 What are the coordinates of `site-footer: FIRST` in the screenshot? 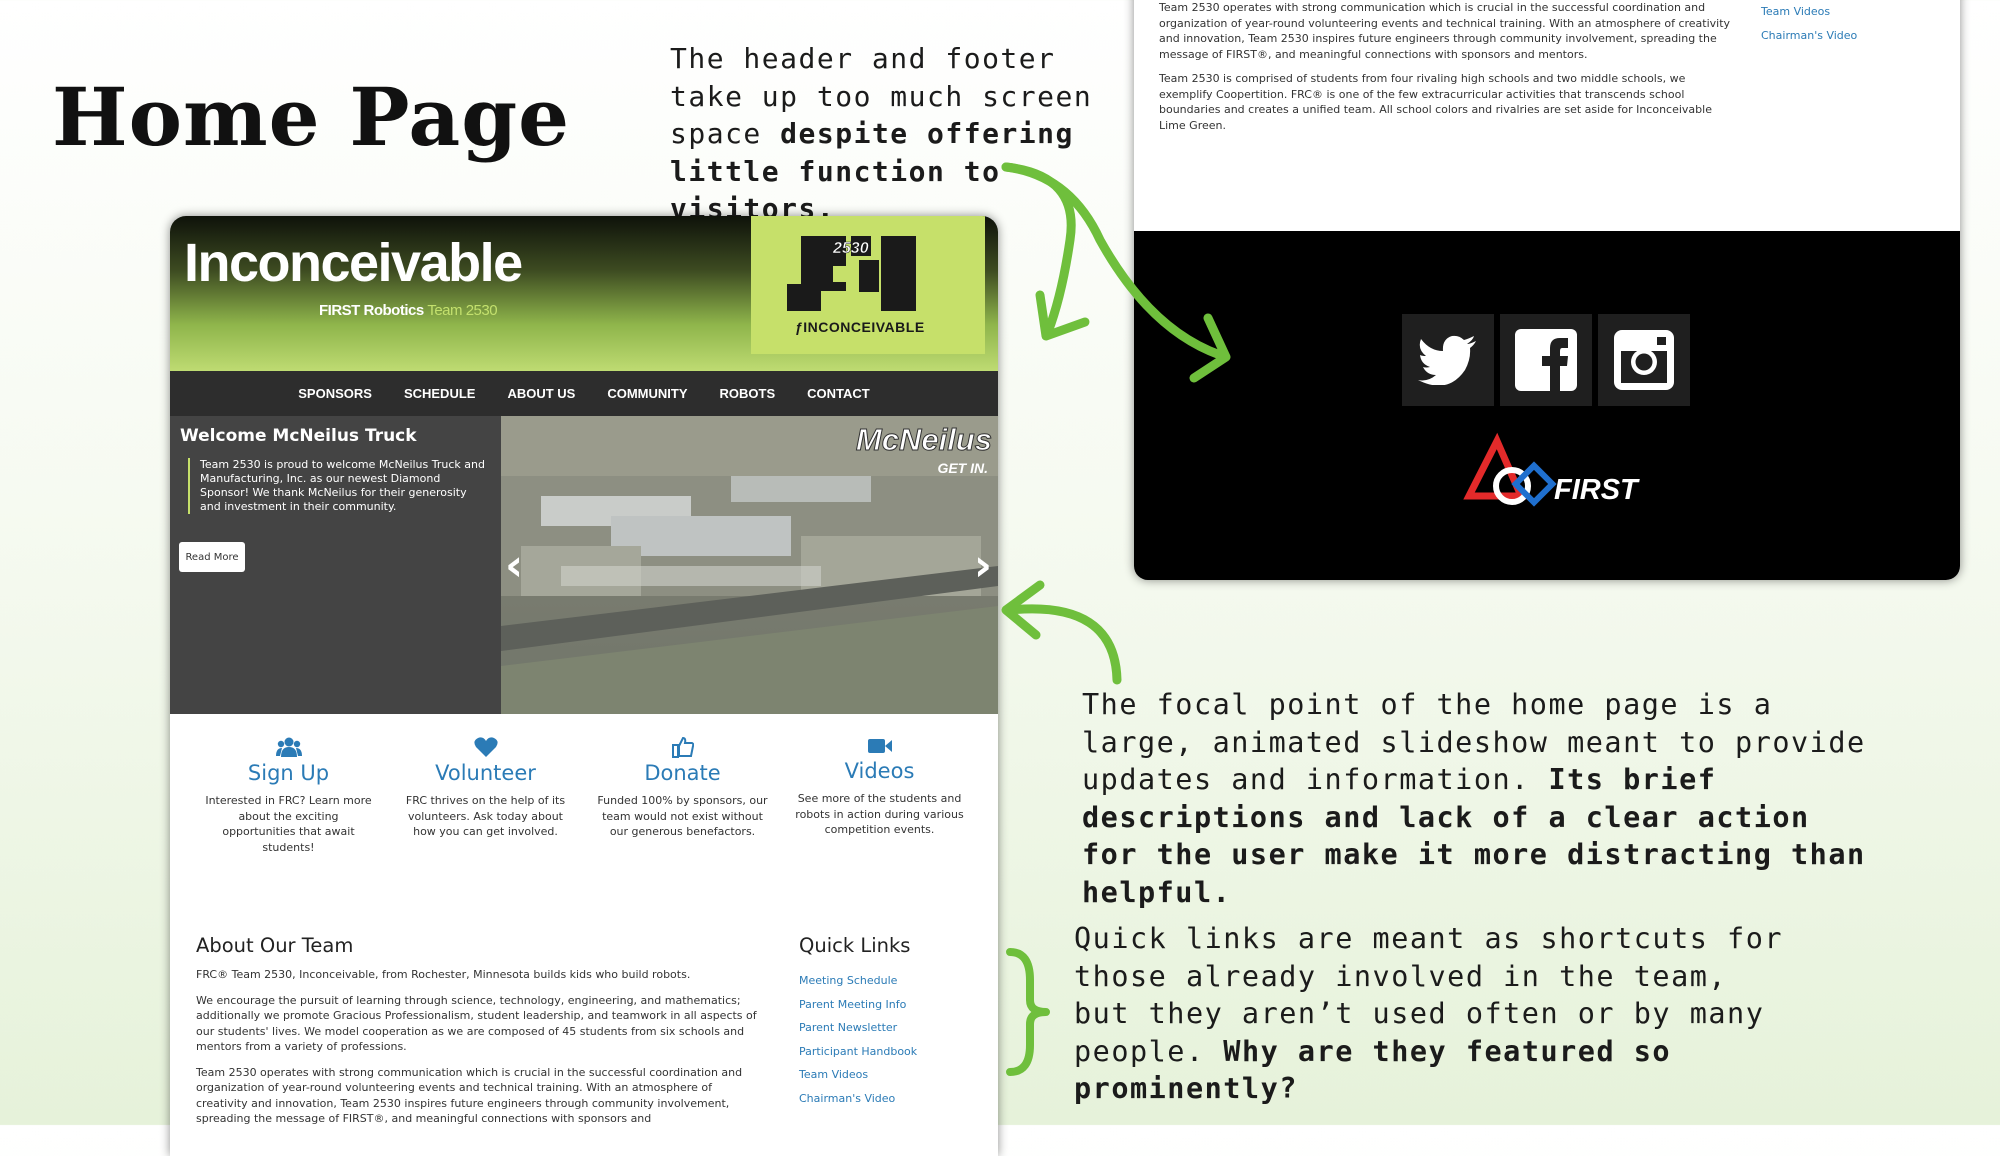 It's located at (1547, 405).